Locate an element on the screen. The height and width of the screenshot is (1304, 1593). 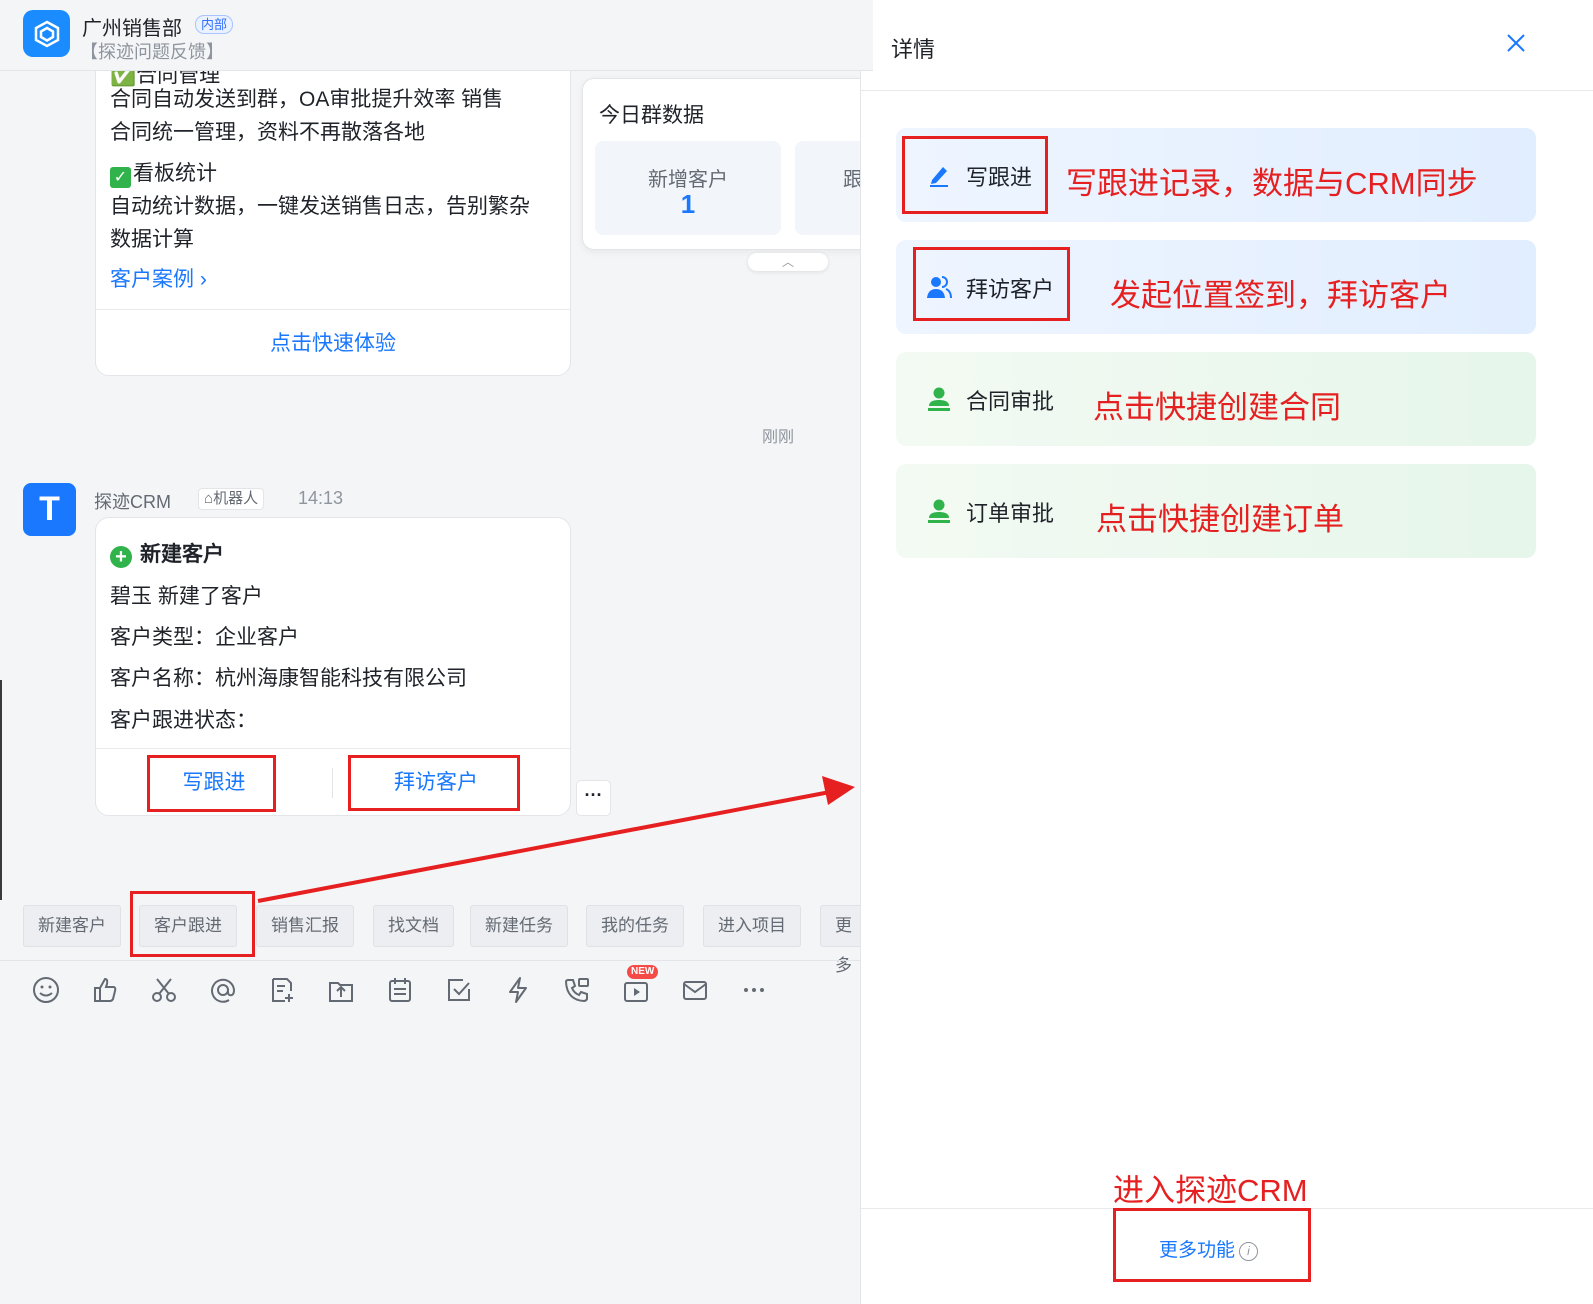
more-icon is located at coordinates (754, 990).